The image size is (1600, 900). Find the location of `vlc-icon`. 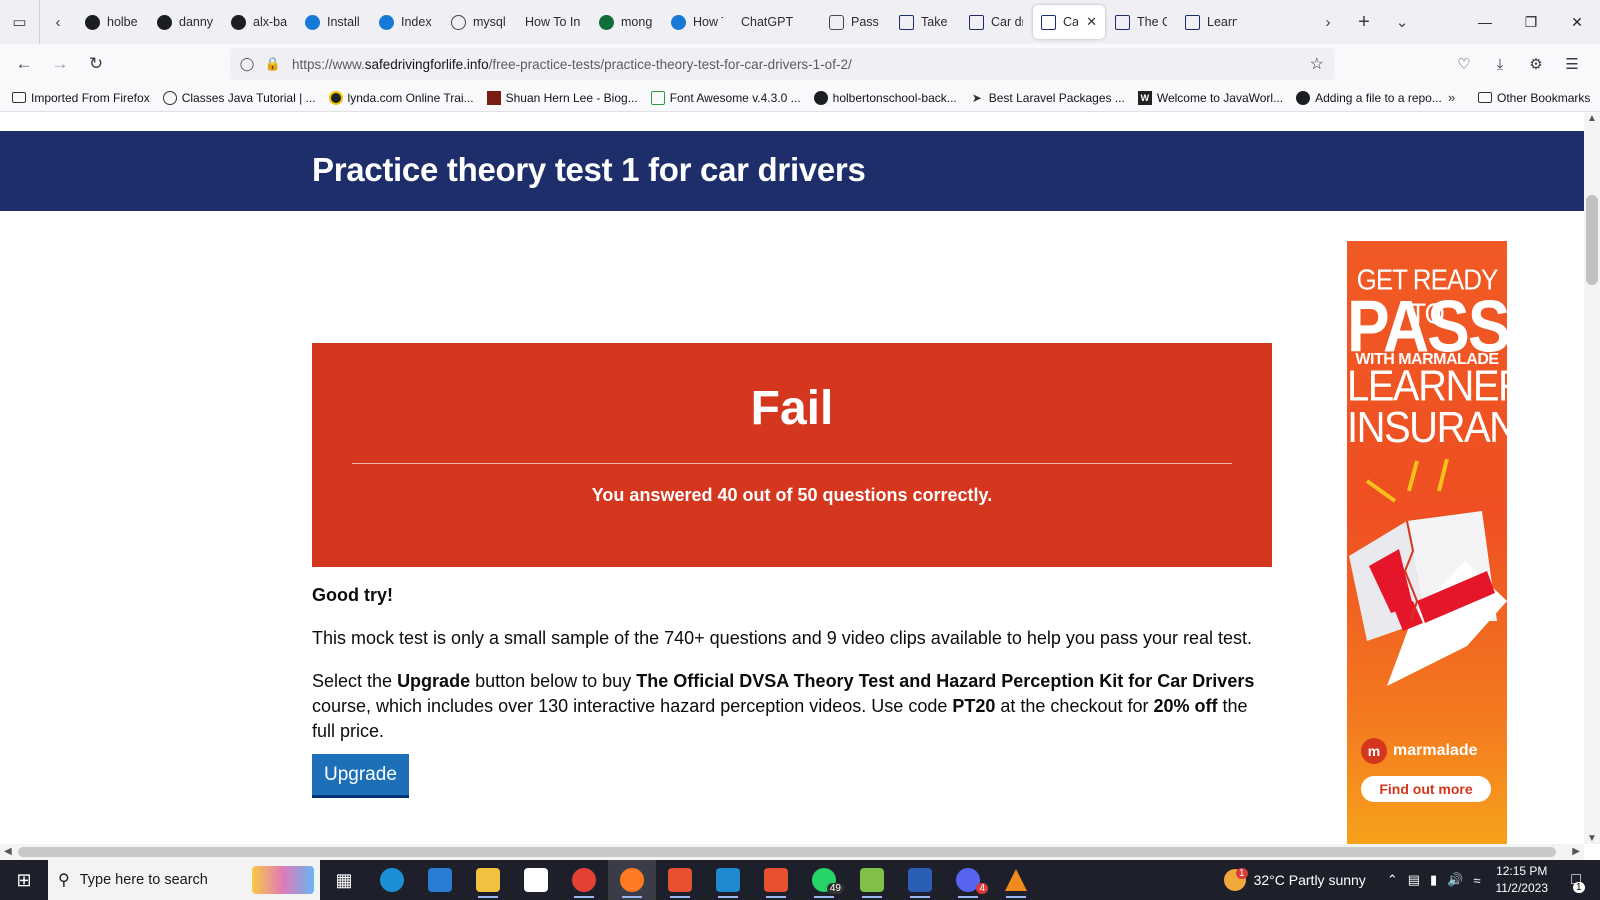

vlc-icon is located at coordinates (1016, 880).